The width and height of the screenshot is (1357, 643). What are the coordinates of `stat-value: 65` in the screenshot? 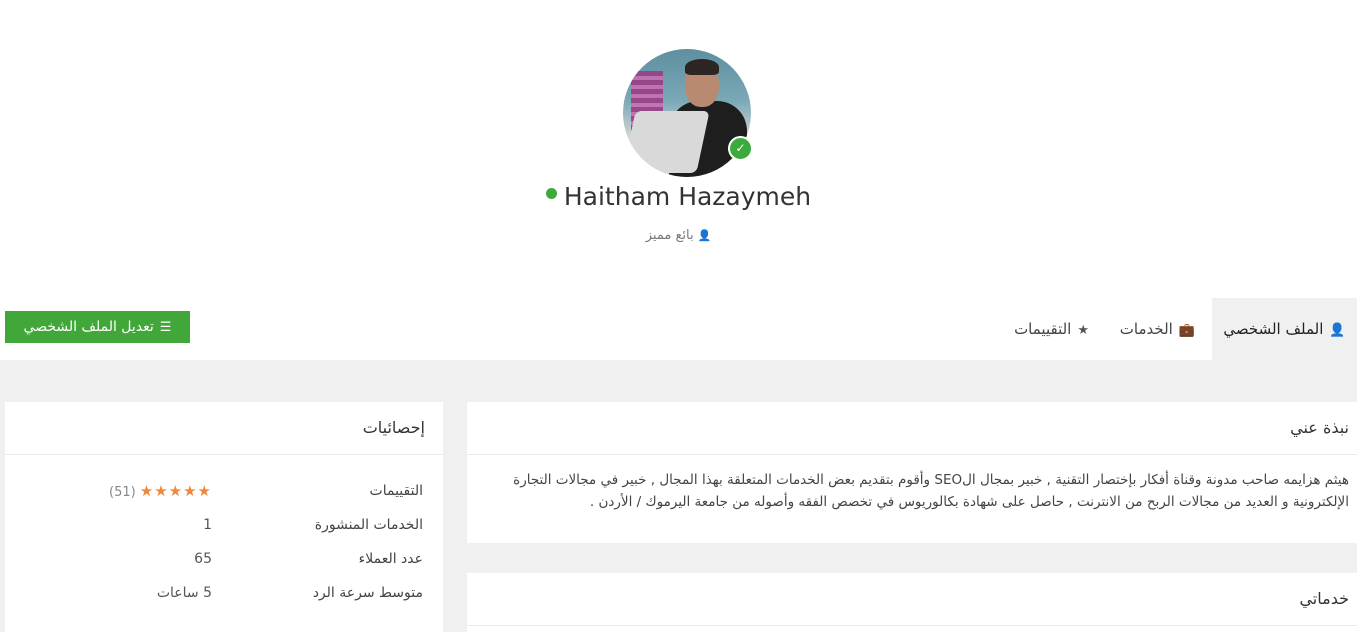 It's located at (203, 559).